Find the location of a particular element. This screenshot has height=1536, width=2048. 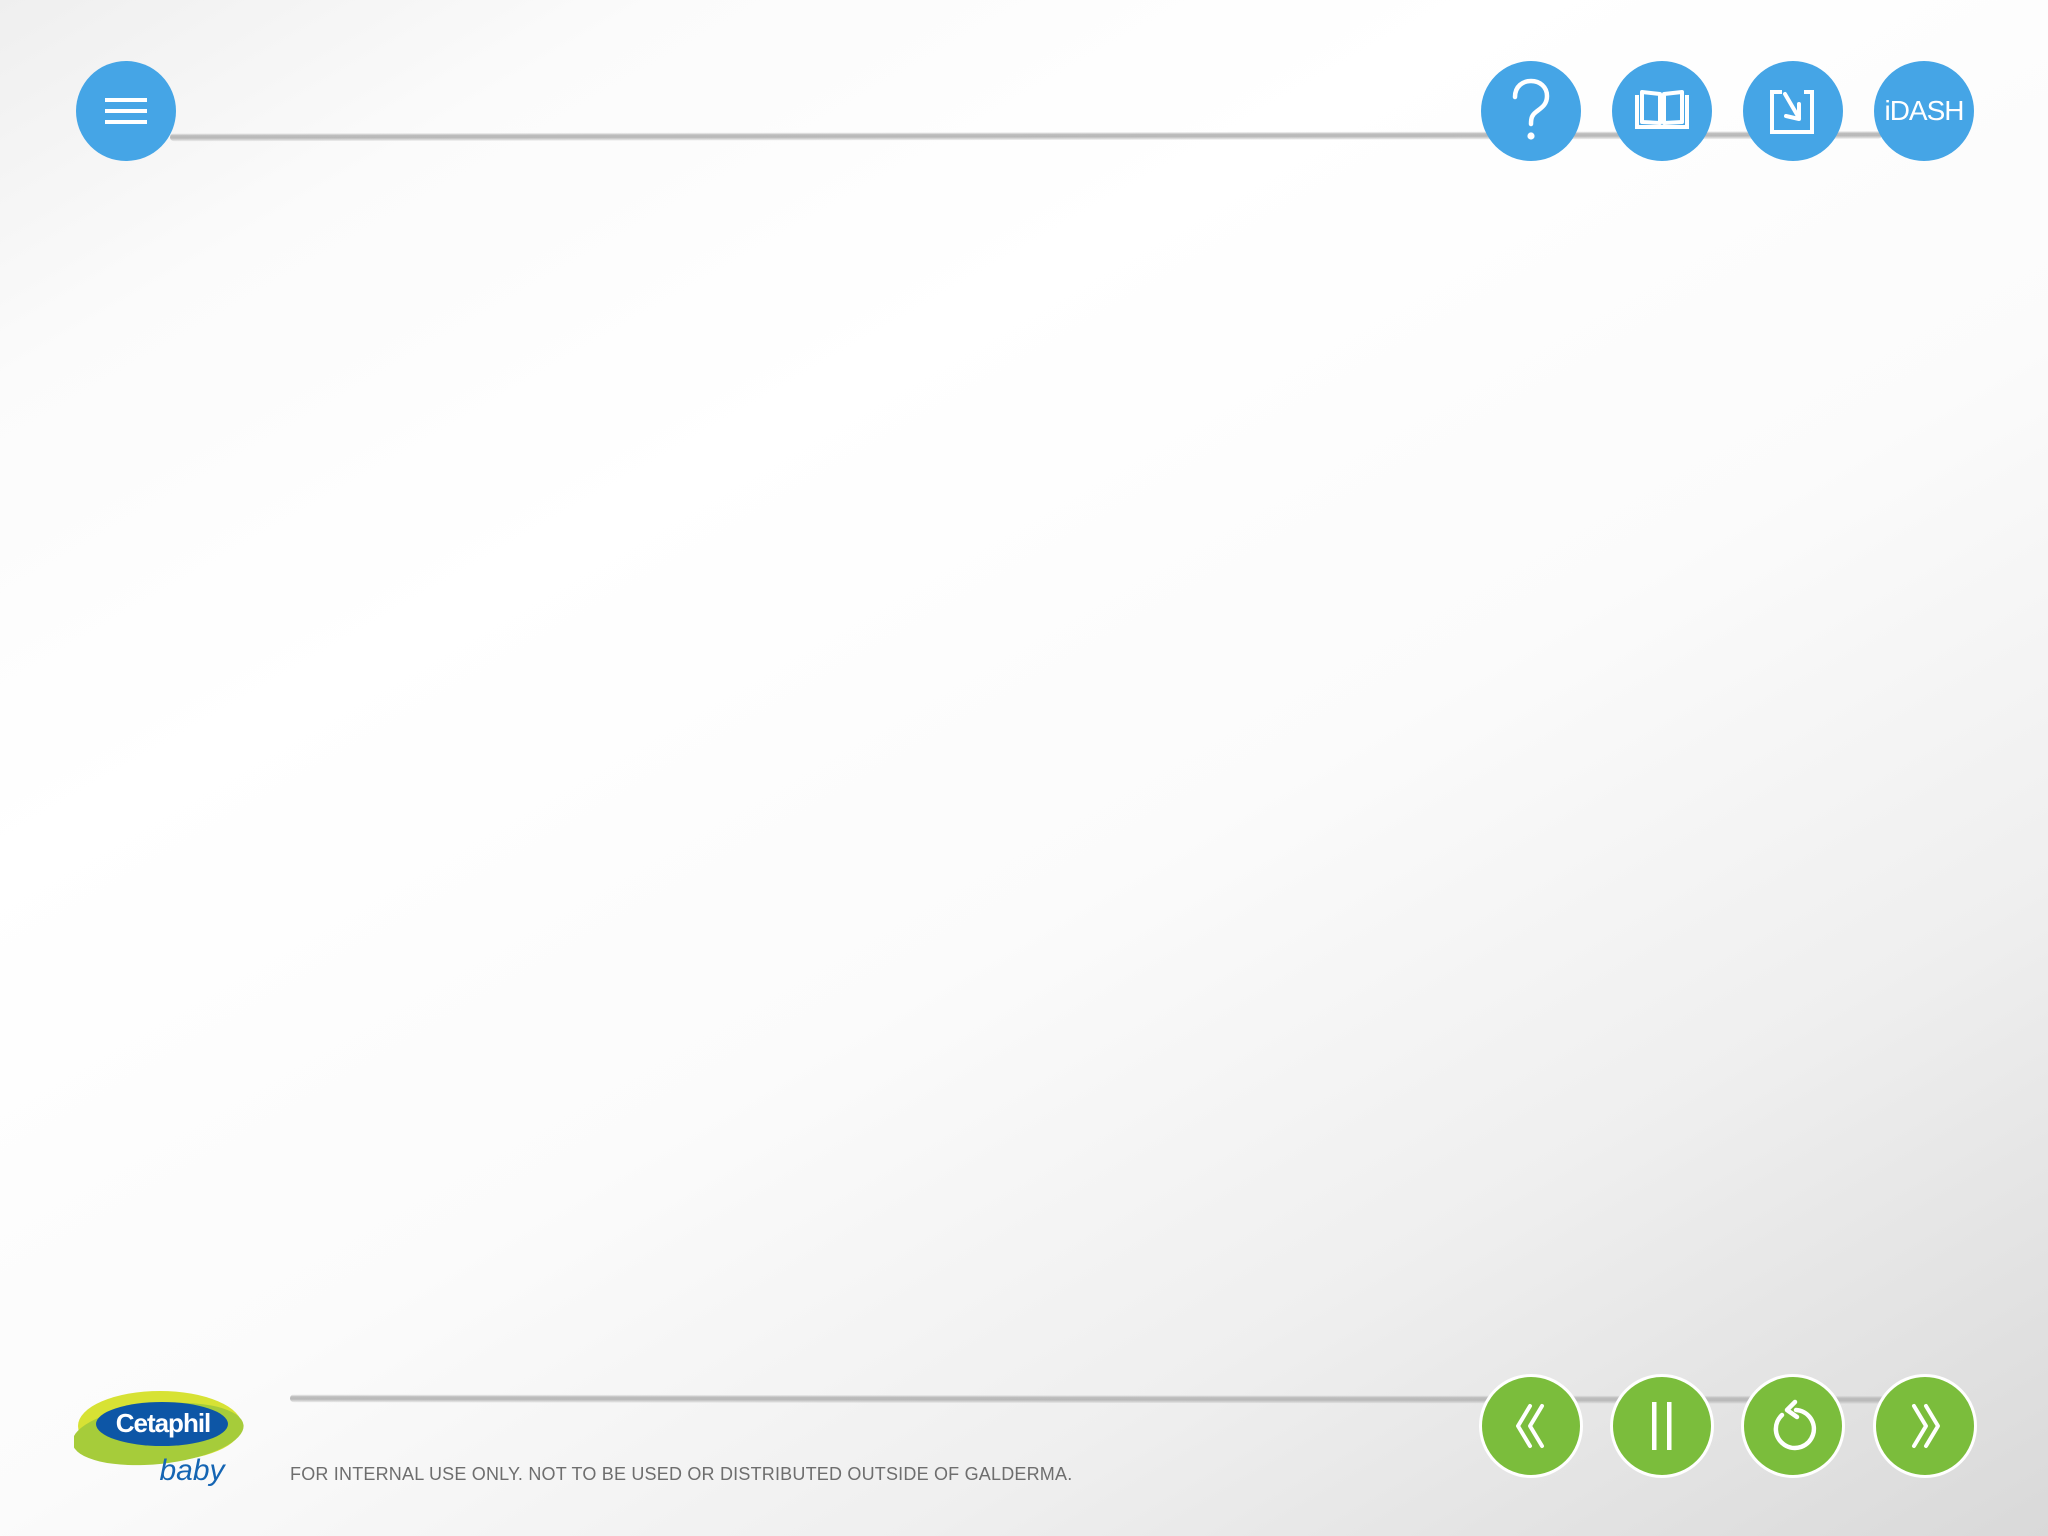

hamburger-menu-icon is located at coordinates (126, 111).